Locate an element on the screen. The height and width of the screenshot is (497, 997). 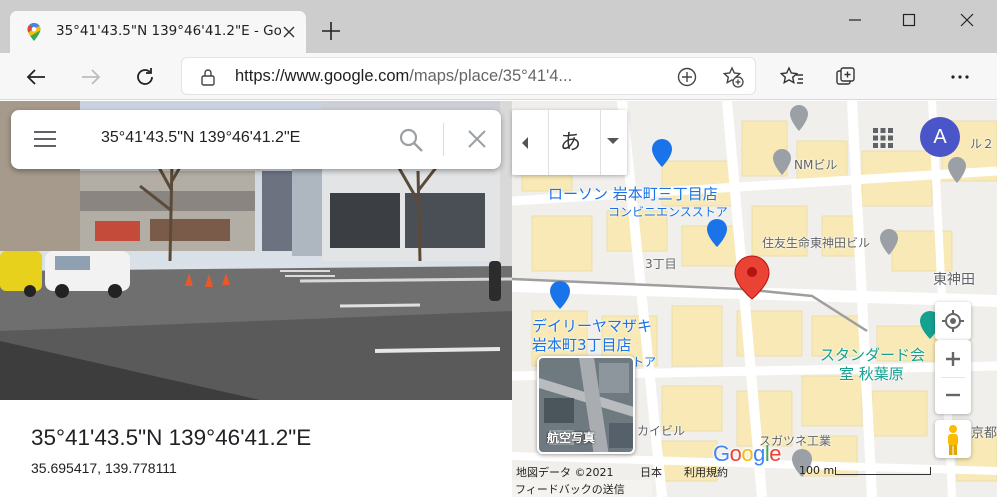
browser-tab: 35°41'43.5"N 139°46'41.2"E - Google Maps is located at coordinates (158, 32).